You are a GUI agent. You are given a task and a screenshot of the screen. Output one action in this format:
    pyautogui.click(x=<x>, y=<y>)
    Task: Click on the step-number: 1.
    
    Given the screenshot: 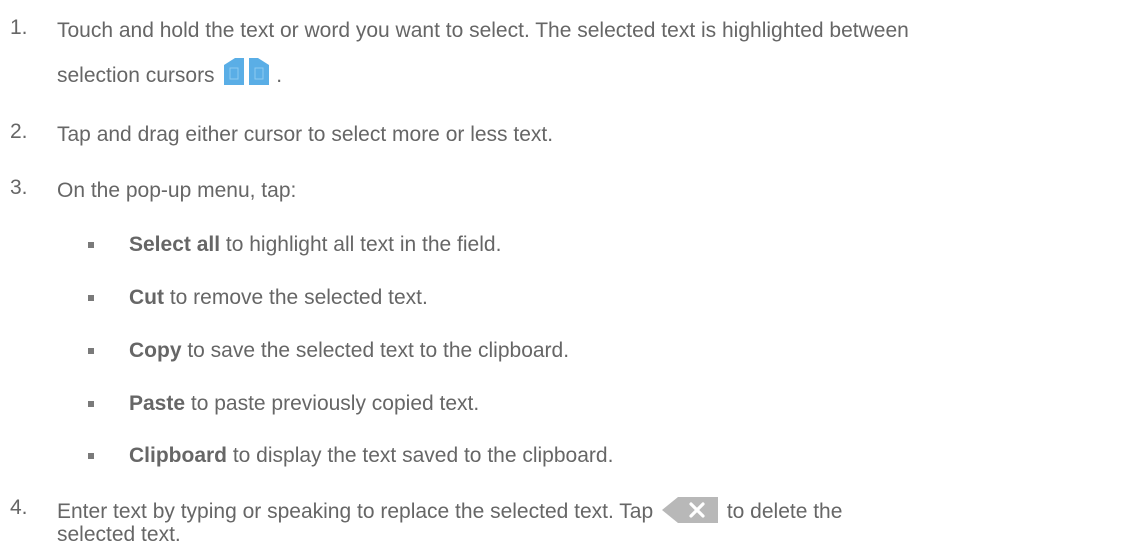 What is the action you would take?
    pyautogui.click(x=19, y=27)
    